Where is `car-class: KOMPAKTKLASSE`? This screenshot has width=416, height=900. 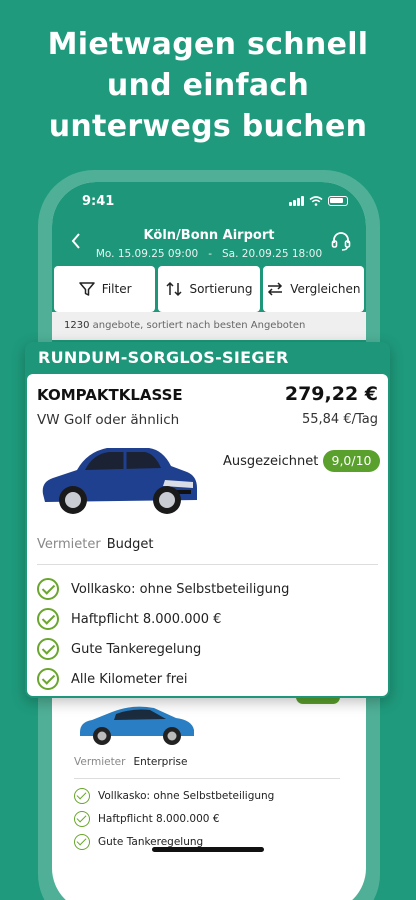
car-class: KOMPAKTKLASSE is located at coordinates (110, 395).